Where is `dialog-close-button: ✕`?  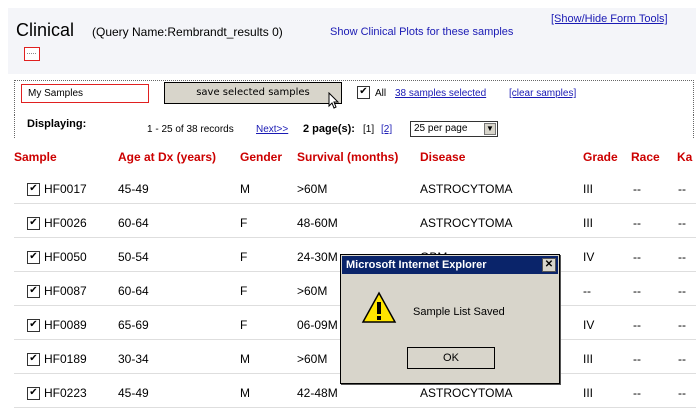
dialog-close-button: ✕ is located at coordinates (549, 265).